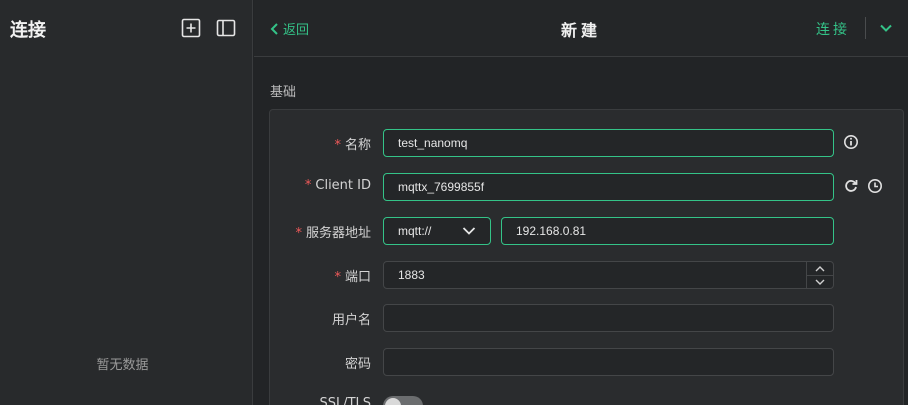  Describe the element at coordinates (411, 275) in the screenshot. I see `port-value: 1883` at that location.